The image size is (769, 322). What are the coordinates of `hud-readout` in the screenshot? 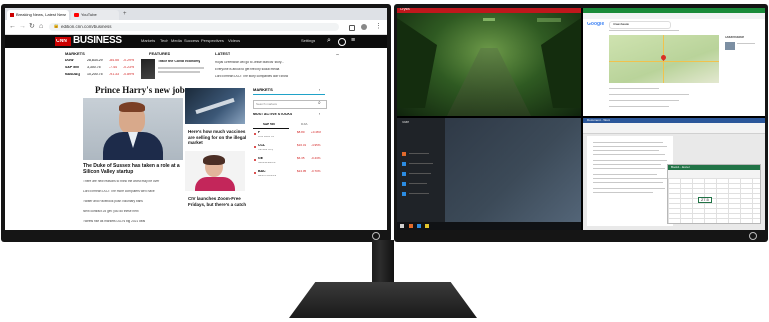 It's located at (549, 20).